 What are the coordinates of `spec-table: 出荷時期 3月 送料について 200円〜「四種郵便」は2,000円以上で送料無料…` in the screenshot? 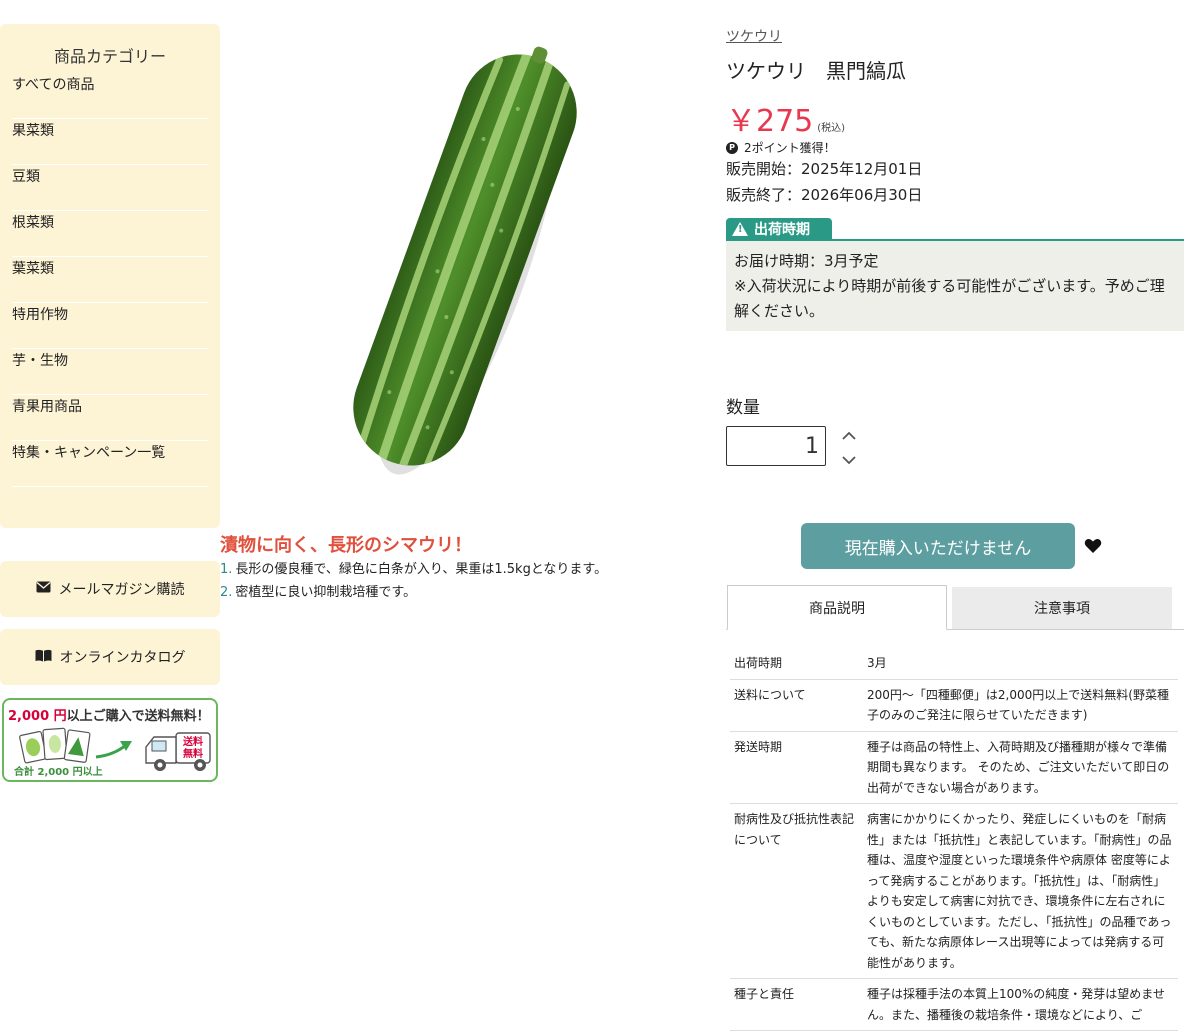 It's located at (954, 839).